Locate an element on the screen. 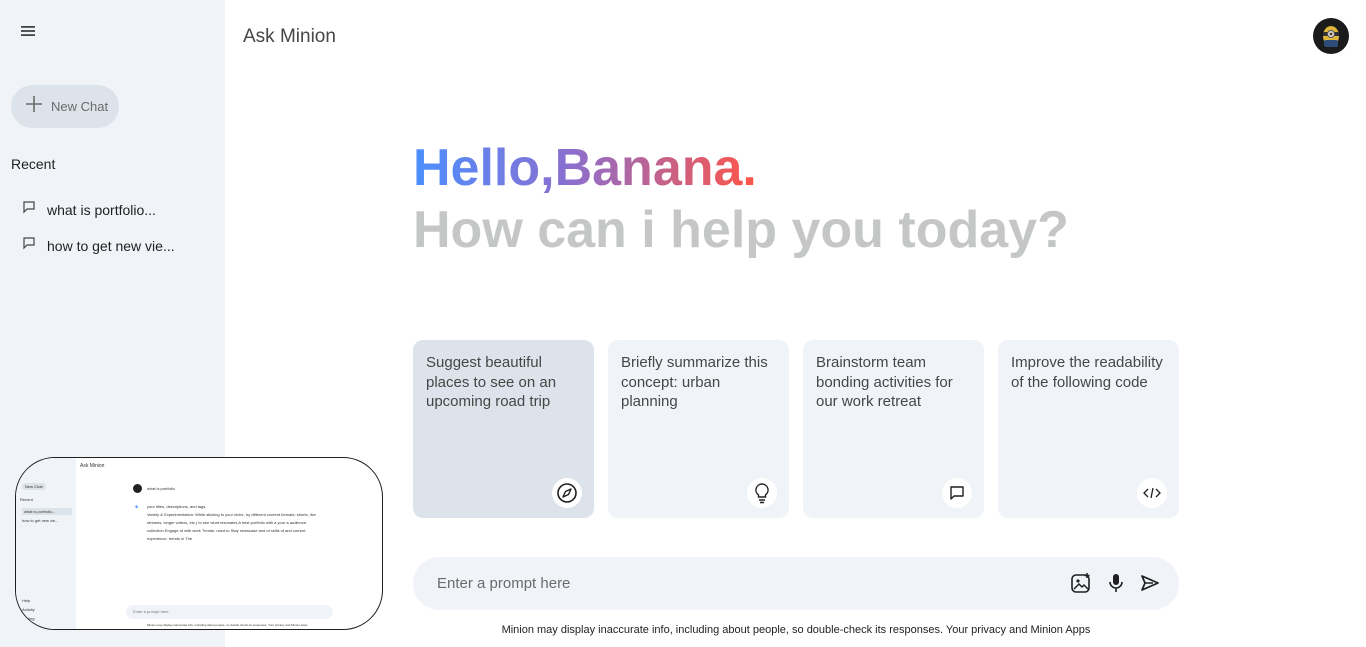  greeting-subtitle: How can i help you today? is located at coordinates (741, 230).